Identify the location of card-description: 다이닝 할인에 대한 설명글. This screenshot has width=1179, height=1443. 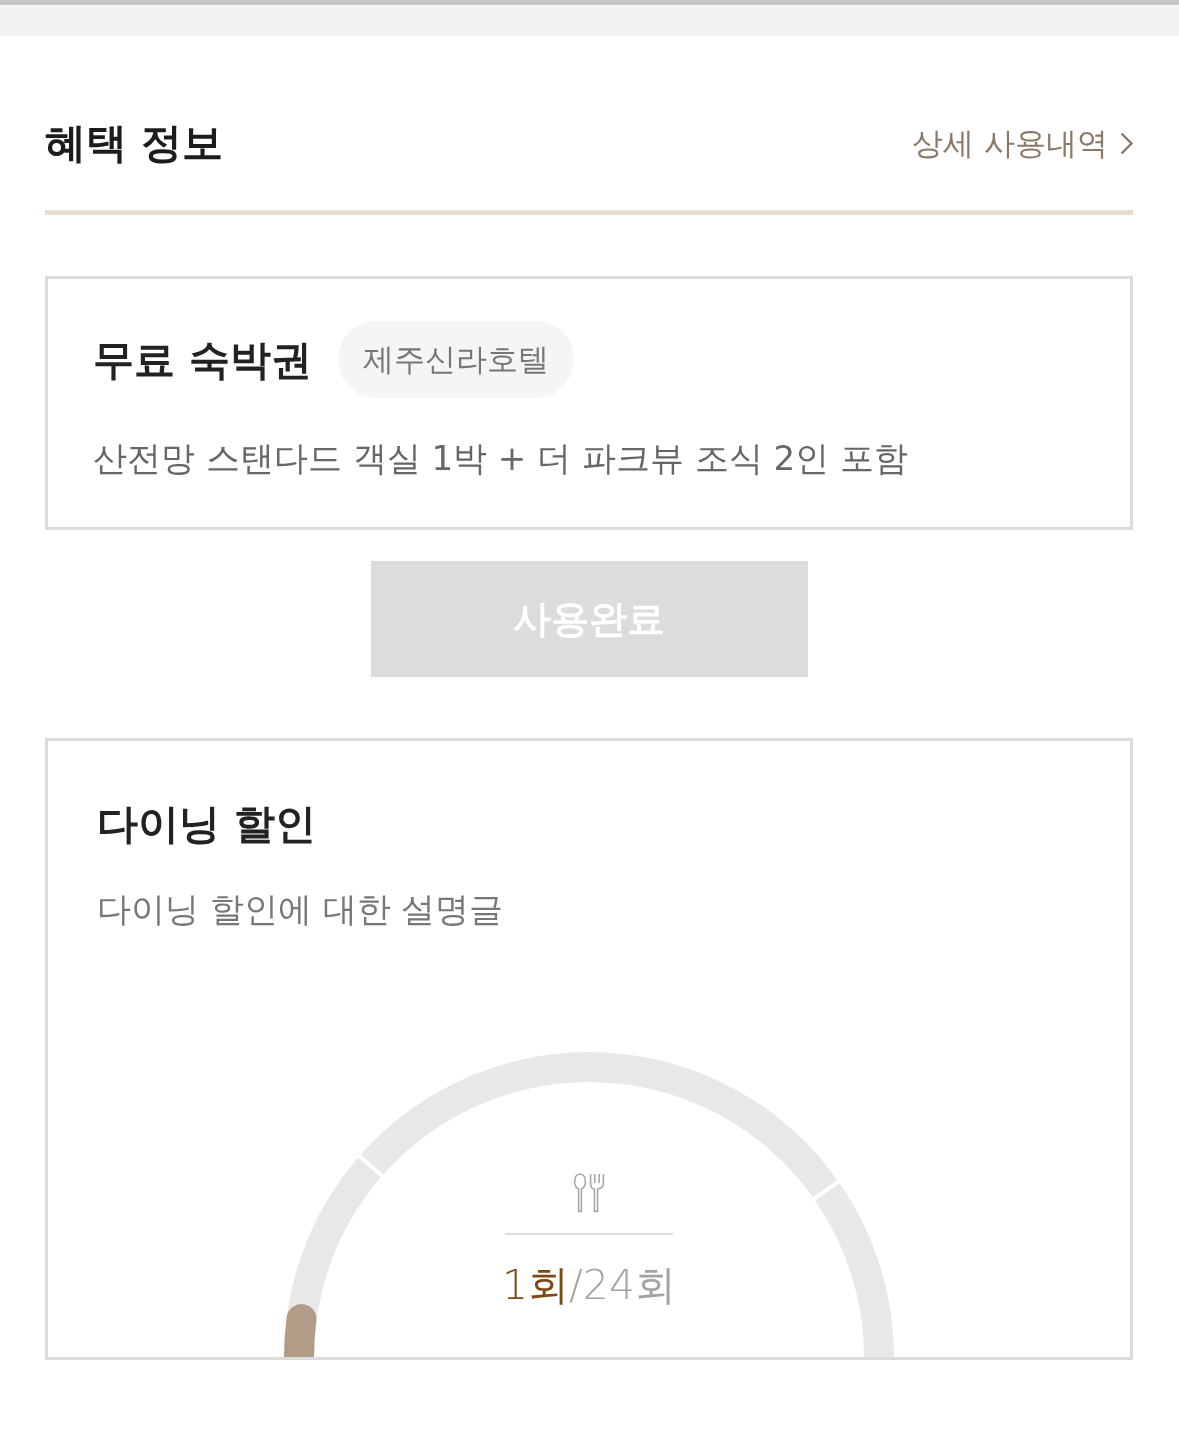
(300, 909).